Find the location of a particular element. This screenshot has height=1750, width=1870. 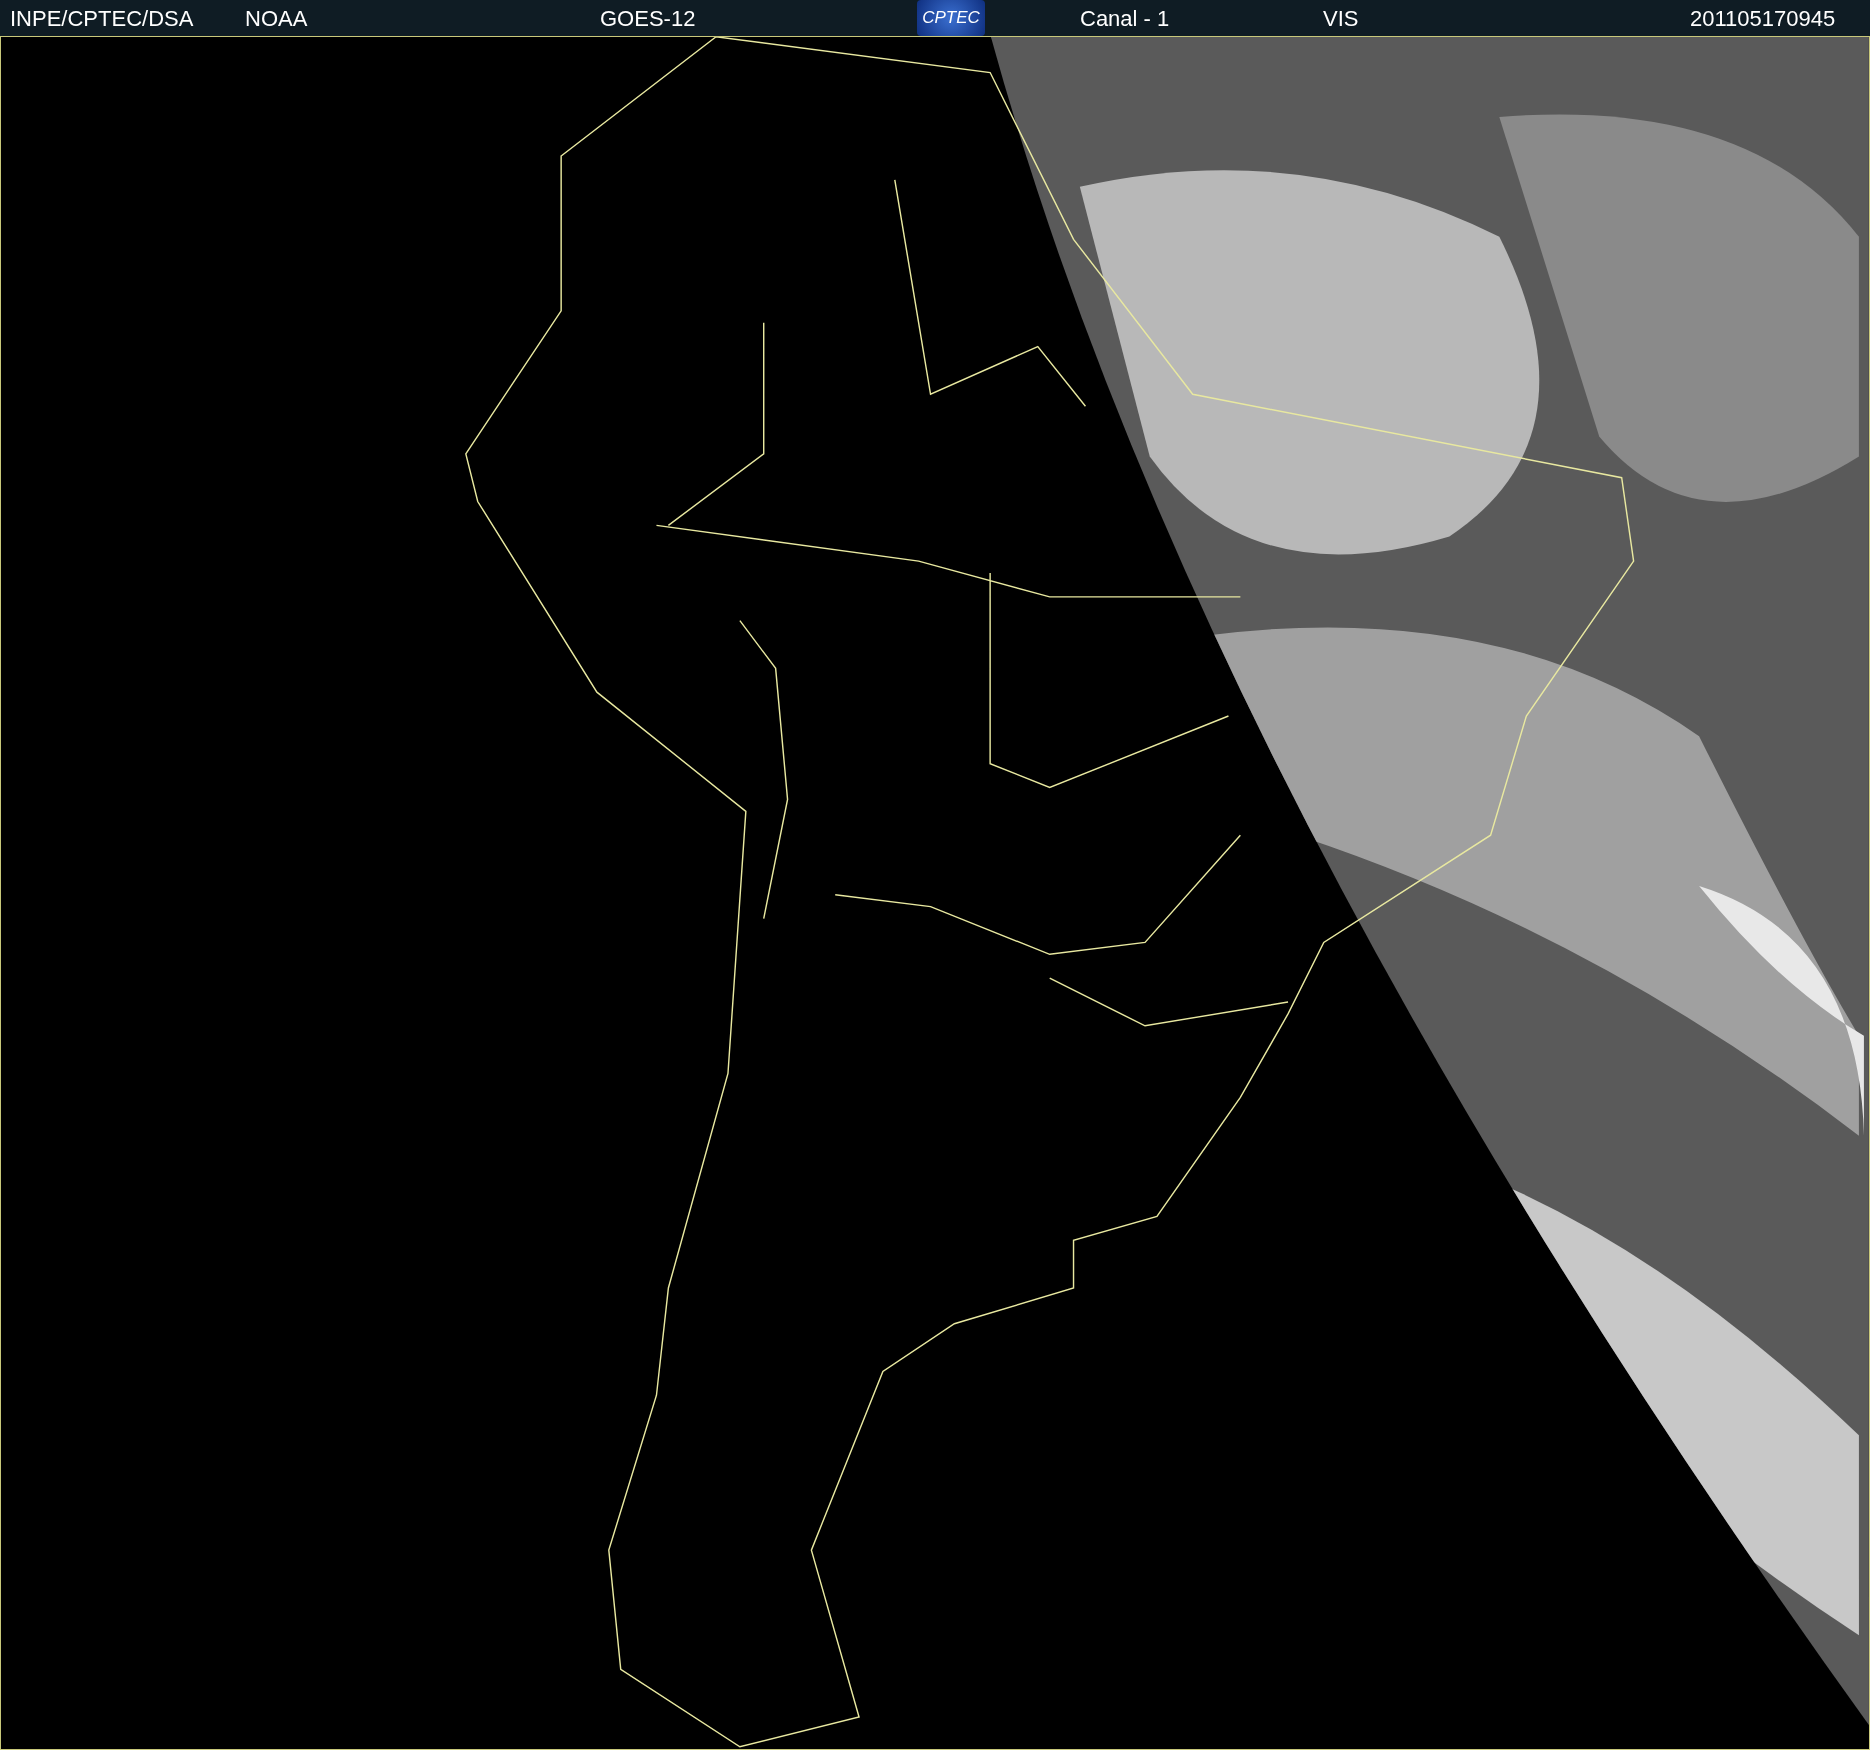

header-text: 201105170945 is located at coordinates (1763, 18).